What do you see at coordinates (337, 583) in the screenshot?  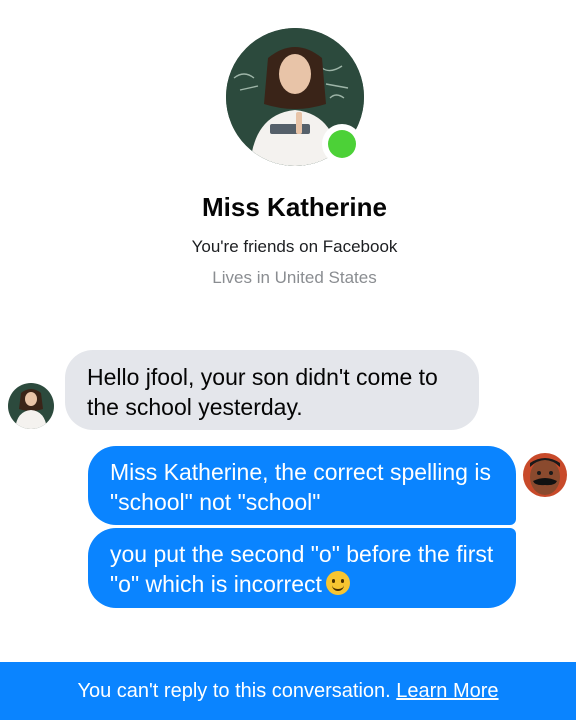 I see `slightly-smiling-face-icon` at bounding box center [337, 583].